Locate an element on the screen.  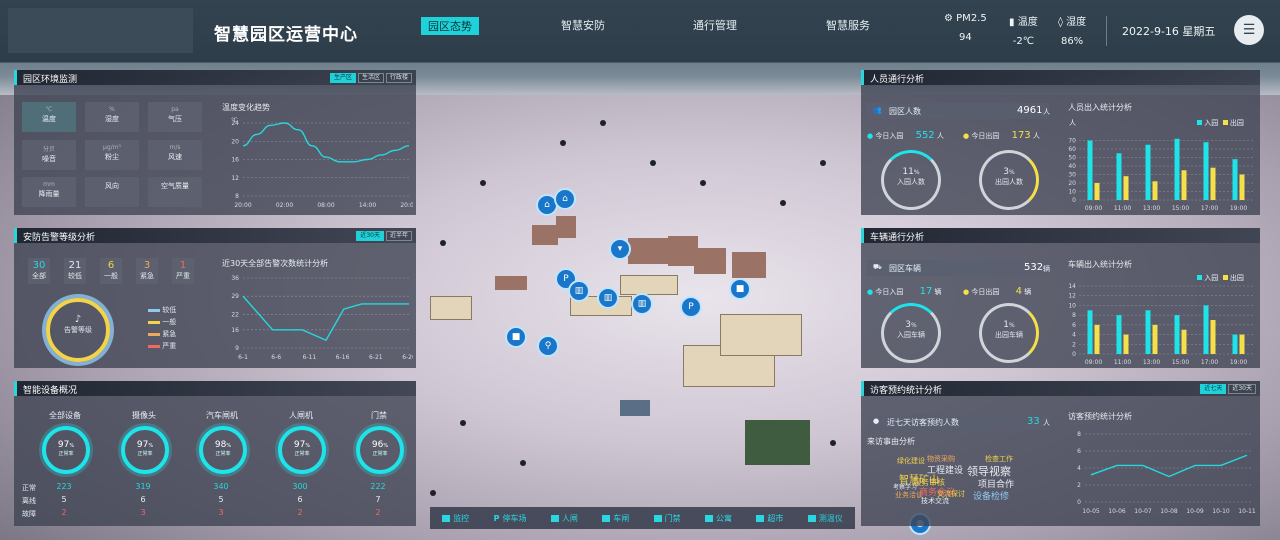
tree is located at coordinates (523, 463).